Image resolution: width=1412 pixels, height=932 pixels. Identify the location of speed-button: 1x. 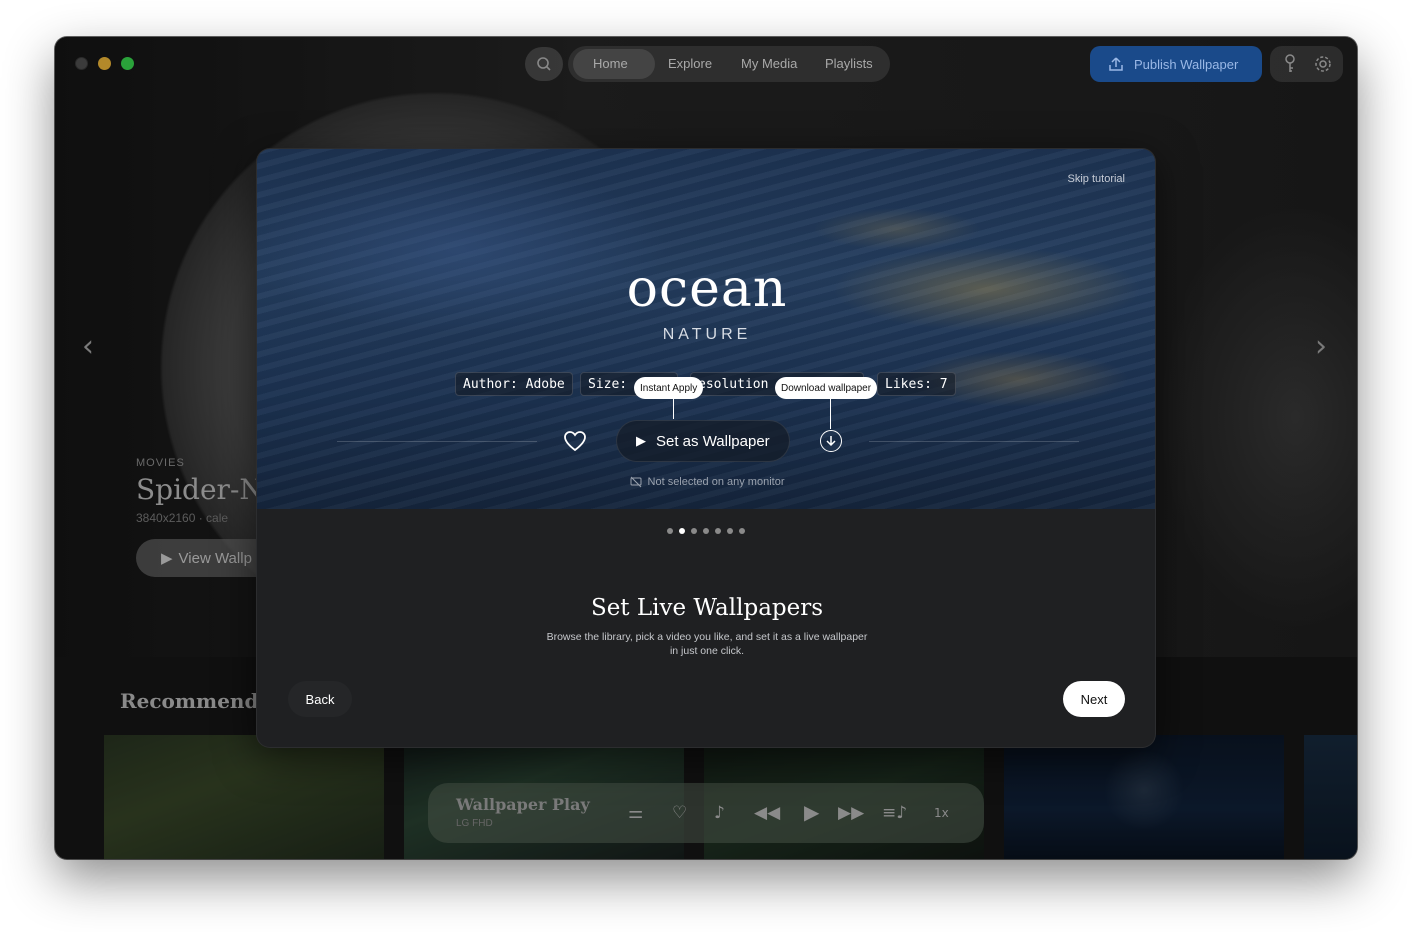
(941, 813).